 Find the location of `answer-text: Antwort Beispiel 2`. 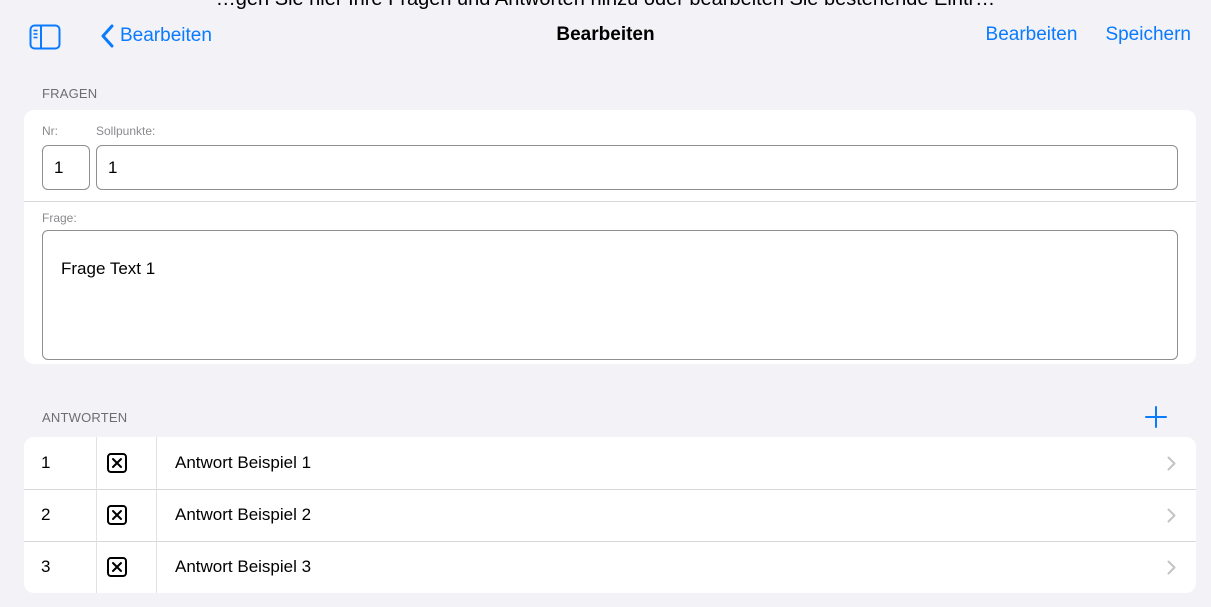

answer-text: Antwort Beispiel 2 is located at coordinates (243, 514).